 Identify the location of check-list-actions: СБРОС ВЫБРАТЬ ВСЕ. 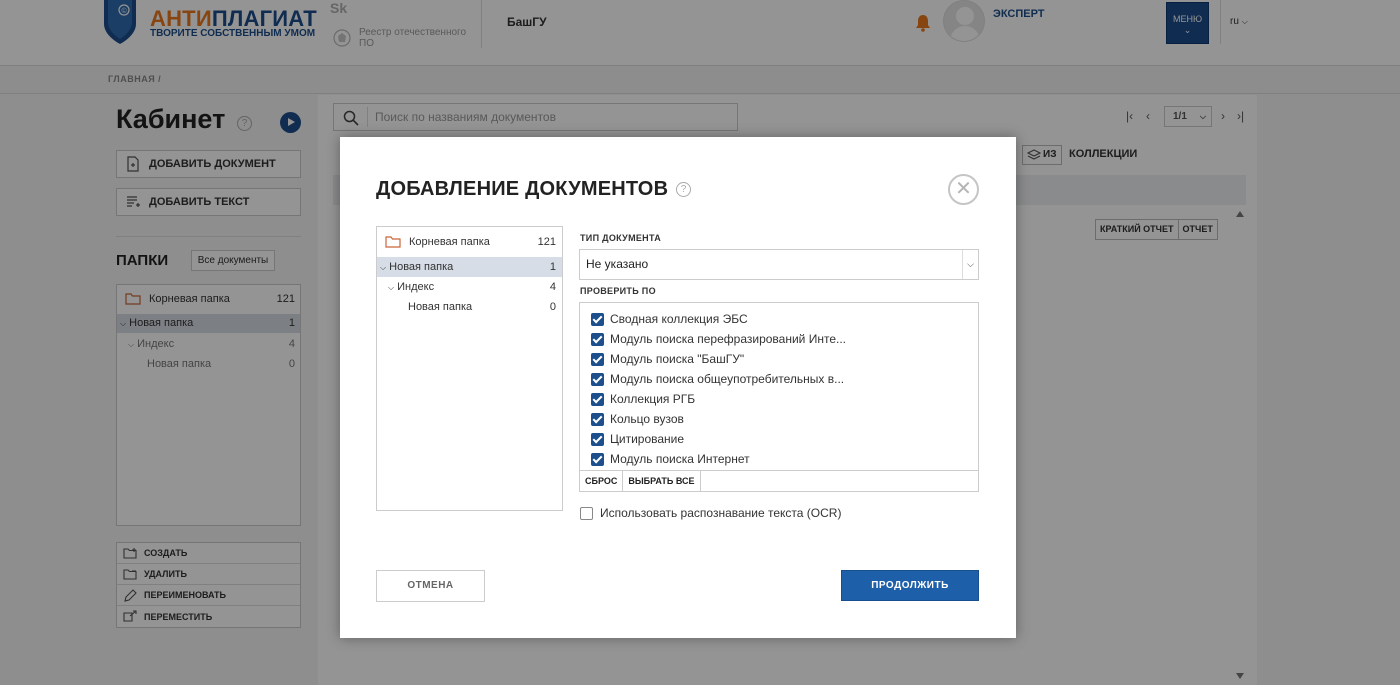
(779, 481).